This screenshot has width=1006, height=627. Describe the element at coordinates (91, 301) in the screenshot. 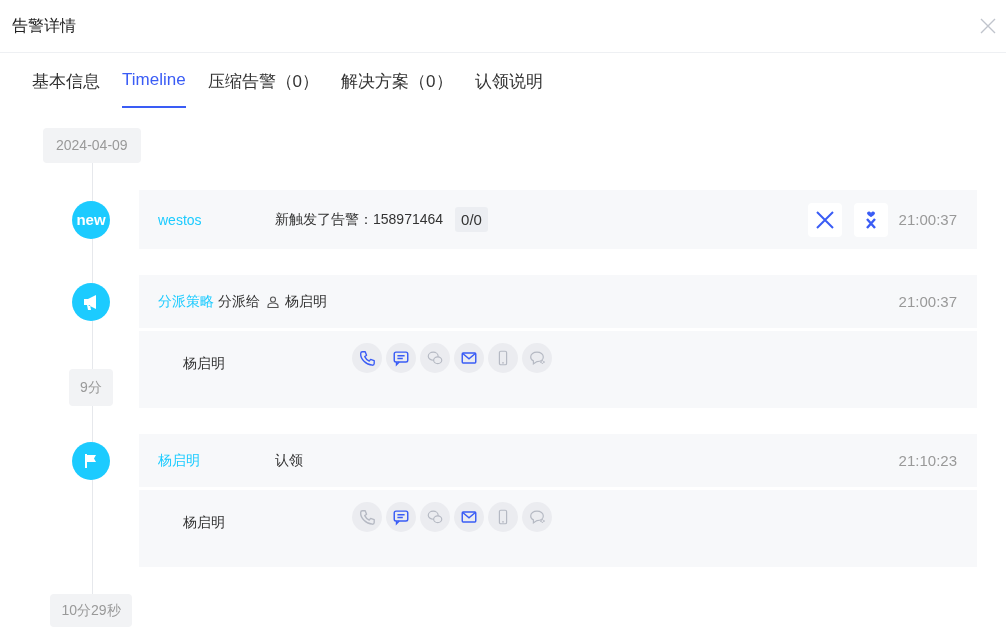

I see `megaphone-icon` at that location.